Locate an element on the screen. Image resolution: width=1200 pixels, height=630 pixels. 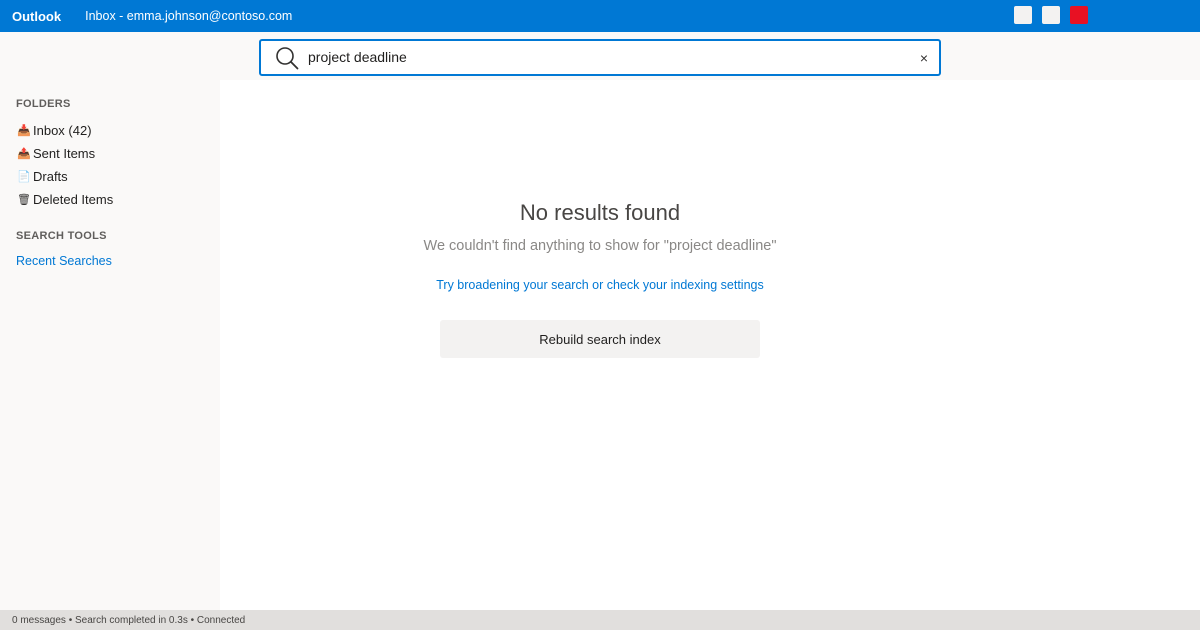
sidebar-item-sent: 📤 Sent Items is located at coordinates (55, 153).